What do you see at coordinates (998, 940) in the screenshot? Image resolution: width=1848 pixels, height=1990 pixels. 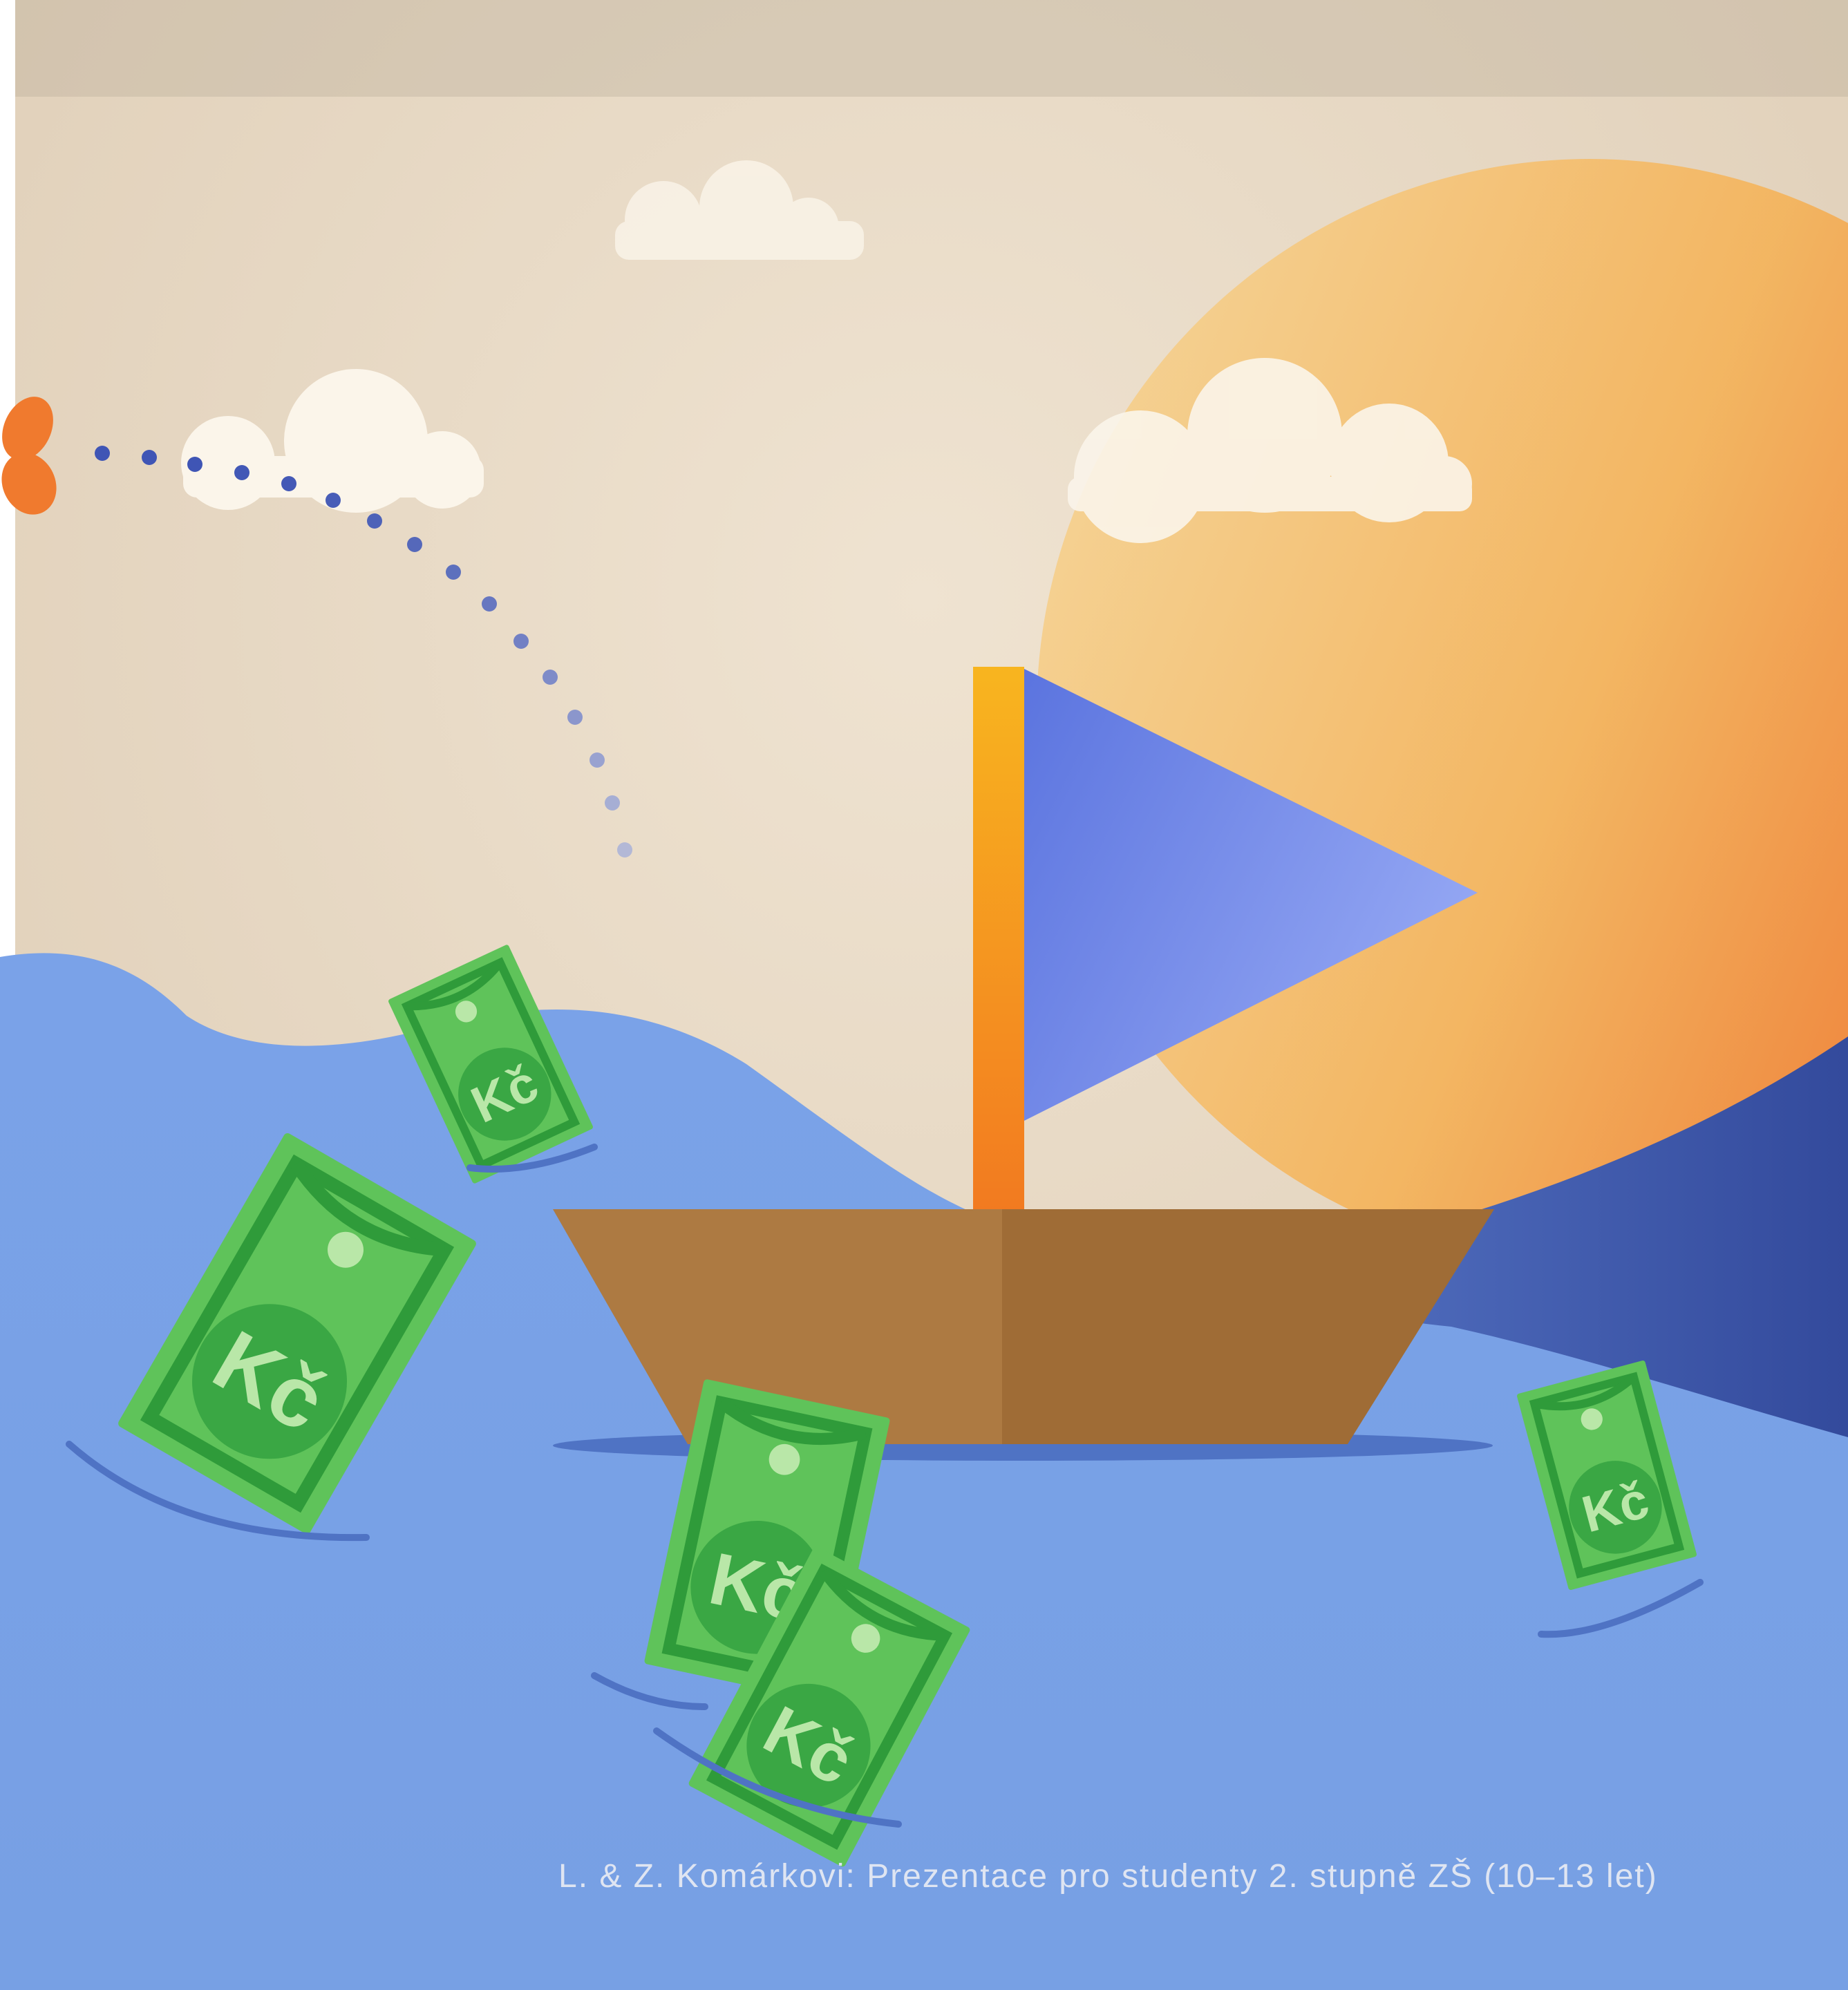 I see `boat-mast` at bounding box center [998, 940].